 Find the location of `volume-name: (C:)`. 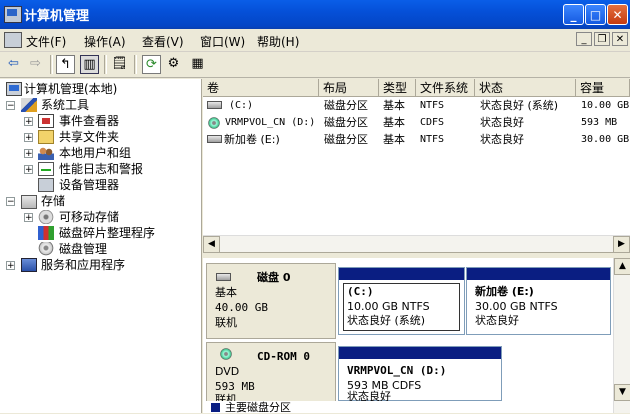

volume-name: (C:) is located at coordinates (241, 105).